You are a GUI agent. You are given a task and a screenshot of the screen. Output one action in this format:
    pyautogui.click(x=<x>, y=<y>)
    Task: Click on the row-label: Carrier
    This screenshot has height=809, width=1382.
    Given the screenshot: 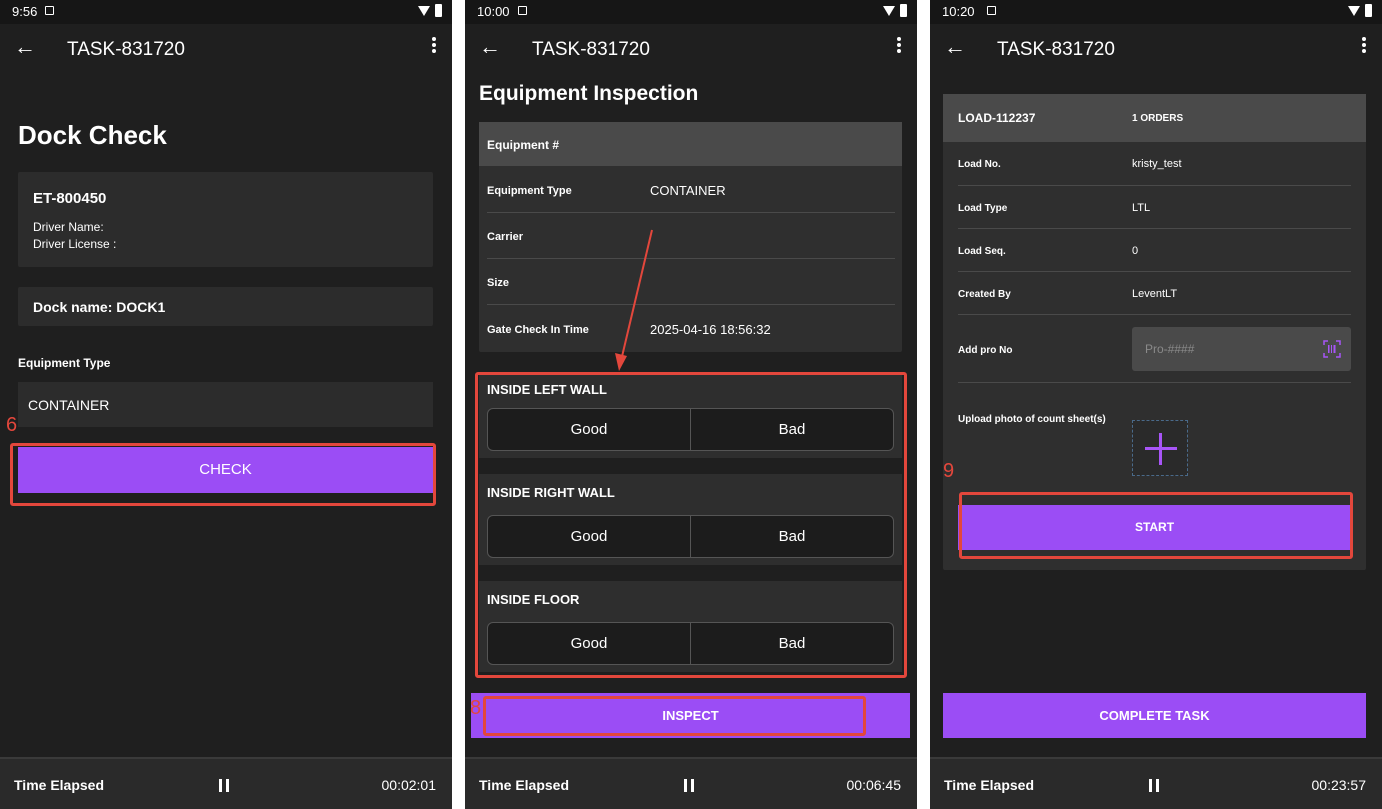 What is the action you would take?
    pyautogui.click(x=505, y=237)
    